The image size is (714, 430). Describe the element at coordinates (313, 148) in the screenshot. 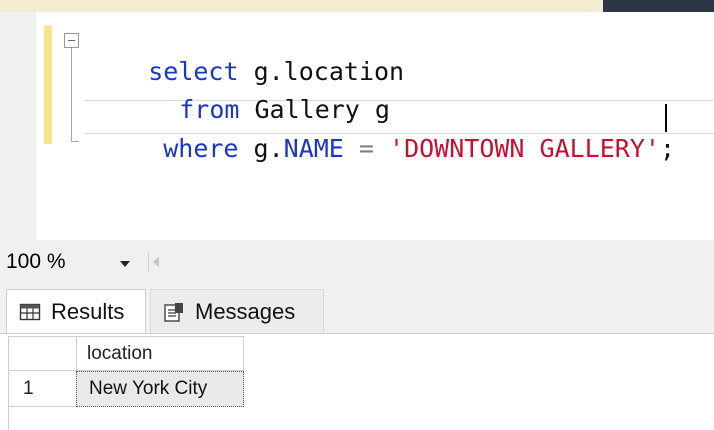

I see `column-name: NAME` at that location.